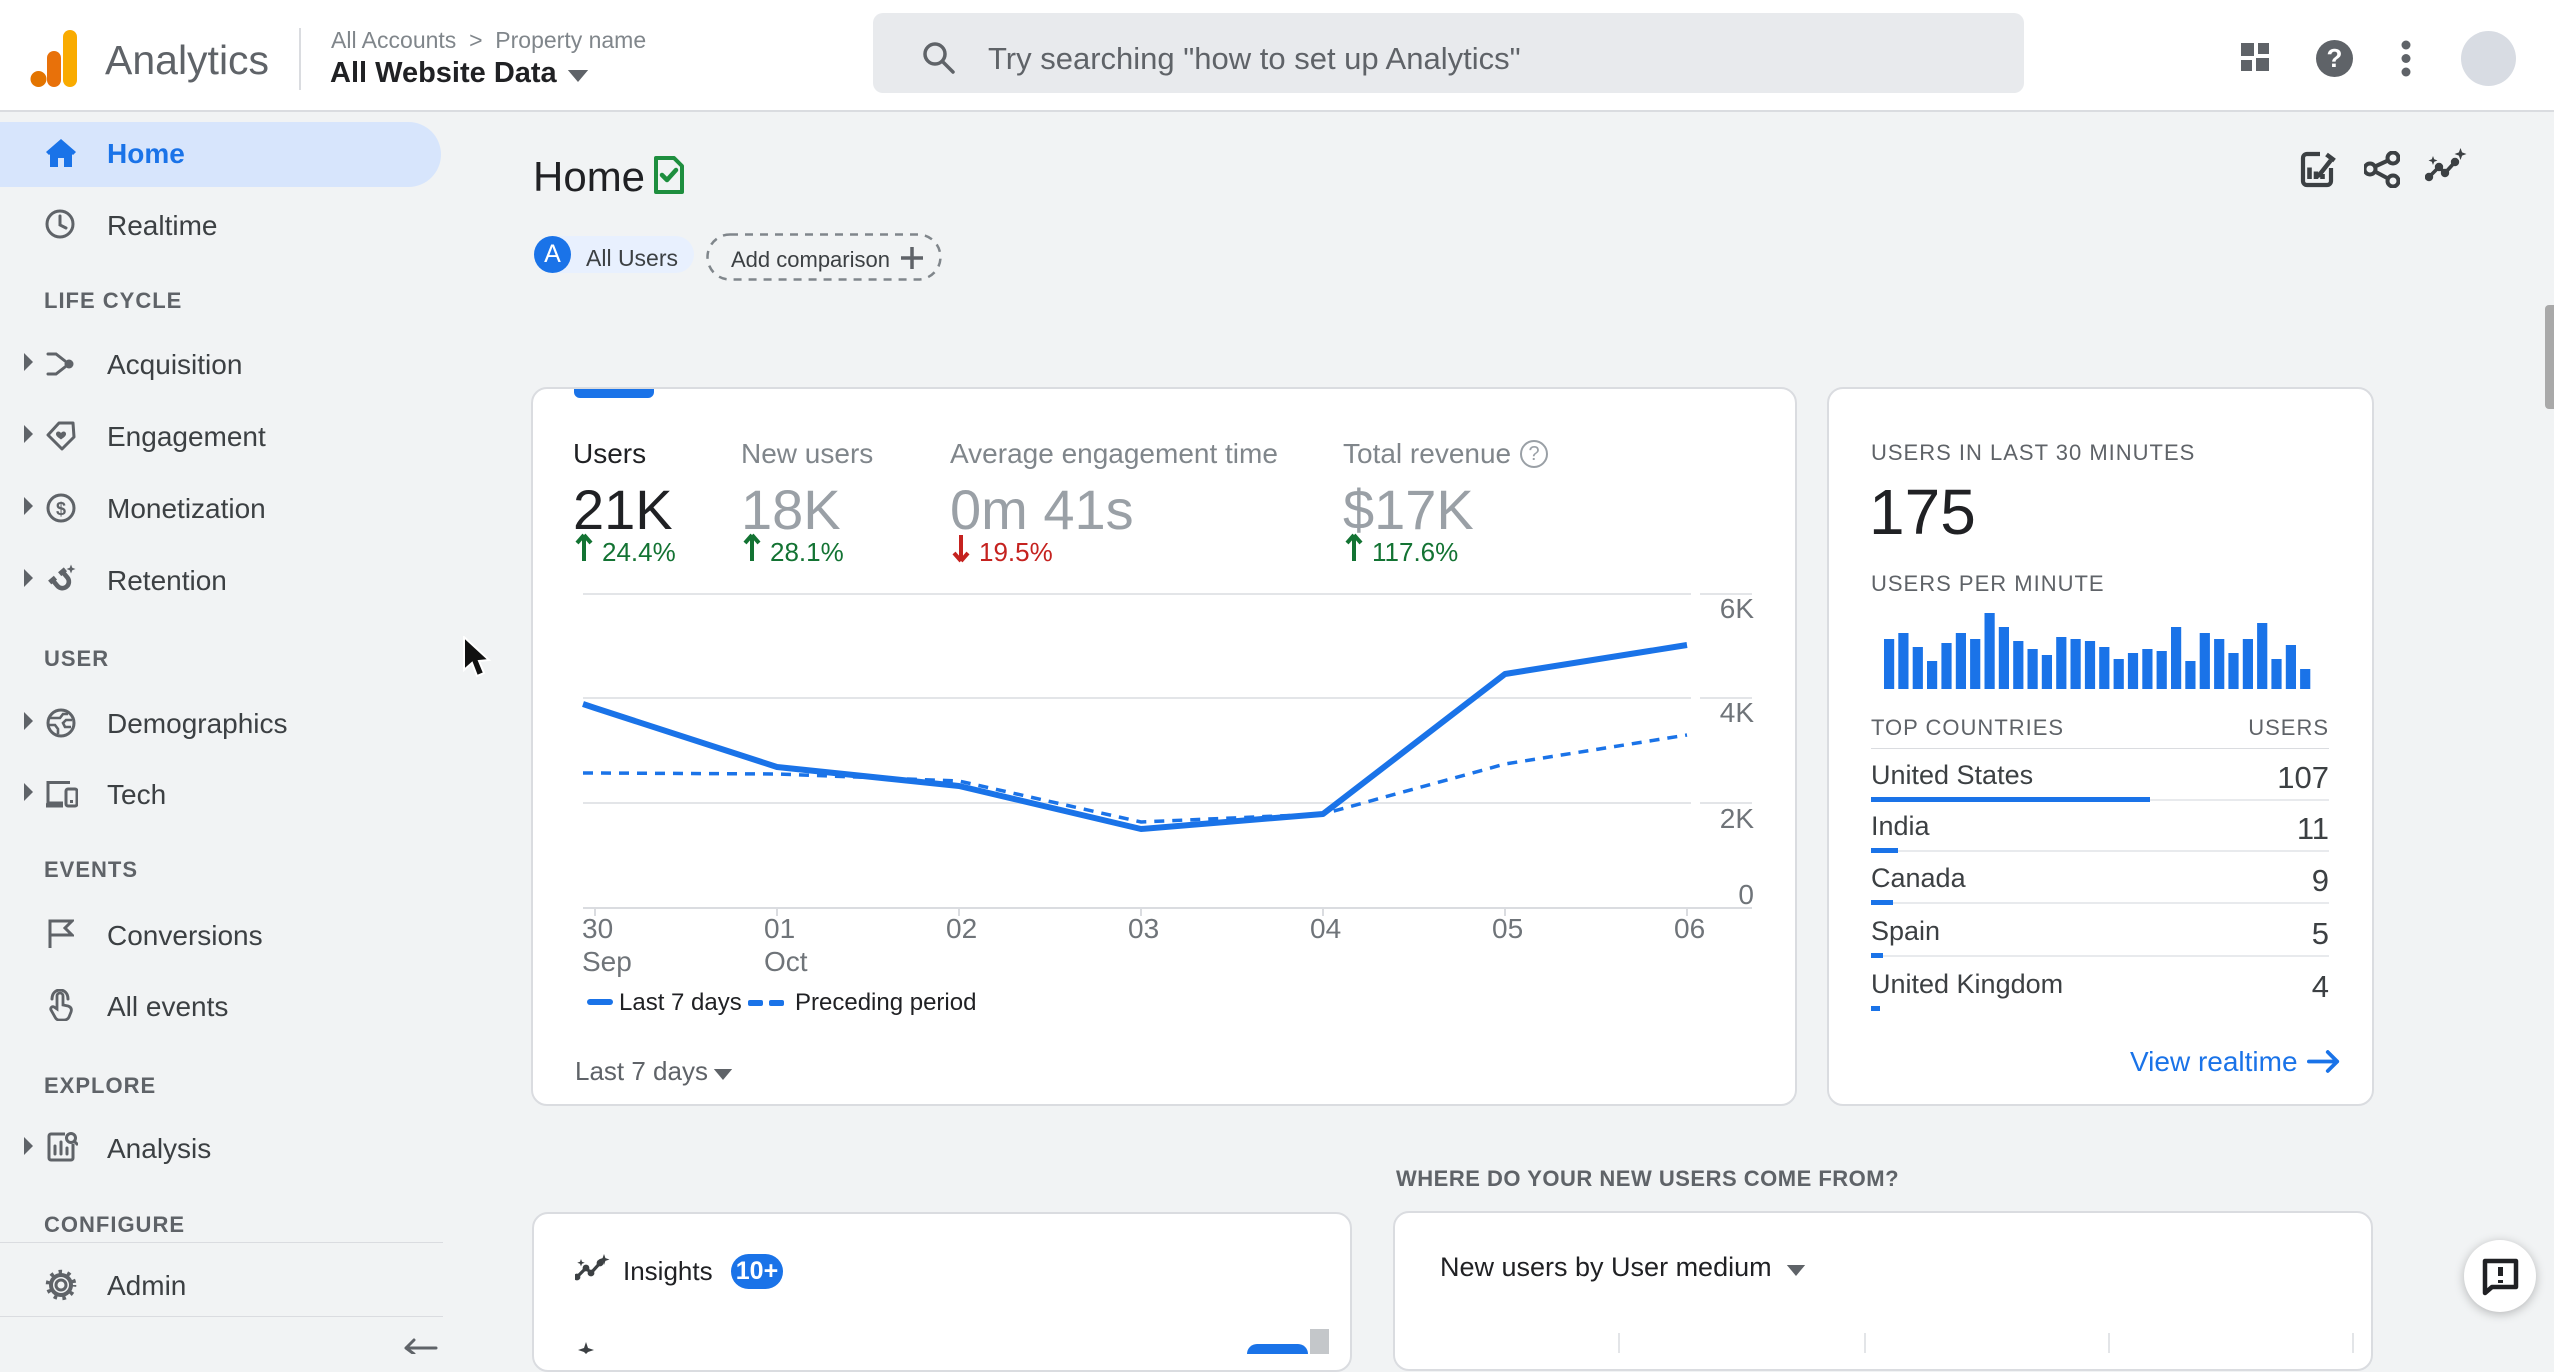  Describe the element at coordinates (1325, 928) in the screenshot. I see `svg-text: 04` at that location.